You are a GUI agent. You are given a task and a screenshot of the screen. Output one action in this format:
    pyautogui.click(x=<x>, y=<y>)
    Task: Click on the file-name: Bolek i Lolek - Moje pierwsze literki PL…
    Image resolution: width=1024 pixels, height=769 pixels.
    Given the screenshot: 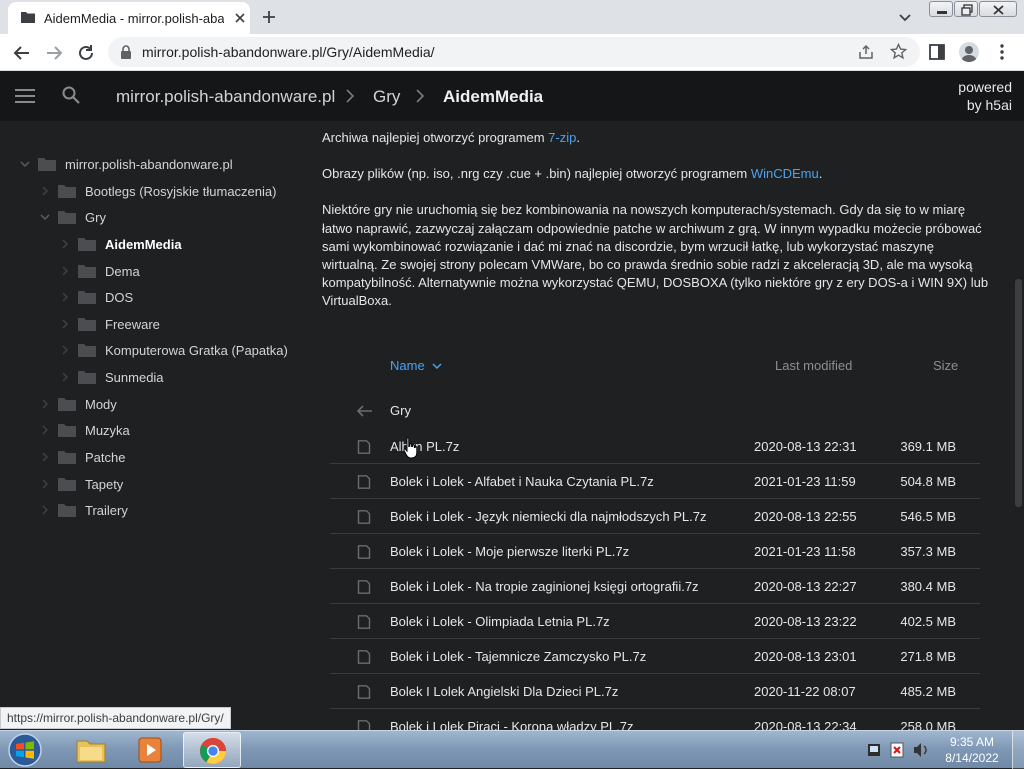 What is the action you would take?
    pyautogui.click(x=509, y=551)
    